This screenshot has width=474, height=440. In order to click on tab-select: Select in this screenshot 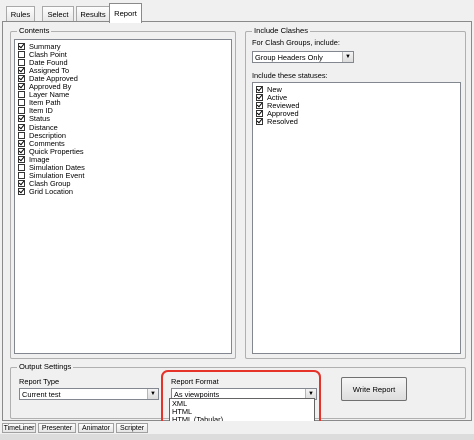, I will do `click(58, 14)`.